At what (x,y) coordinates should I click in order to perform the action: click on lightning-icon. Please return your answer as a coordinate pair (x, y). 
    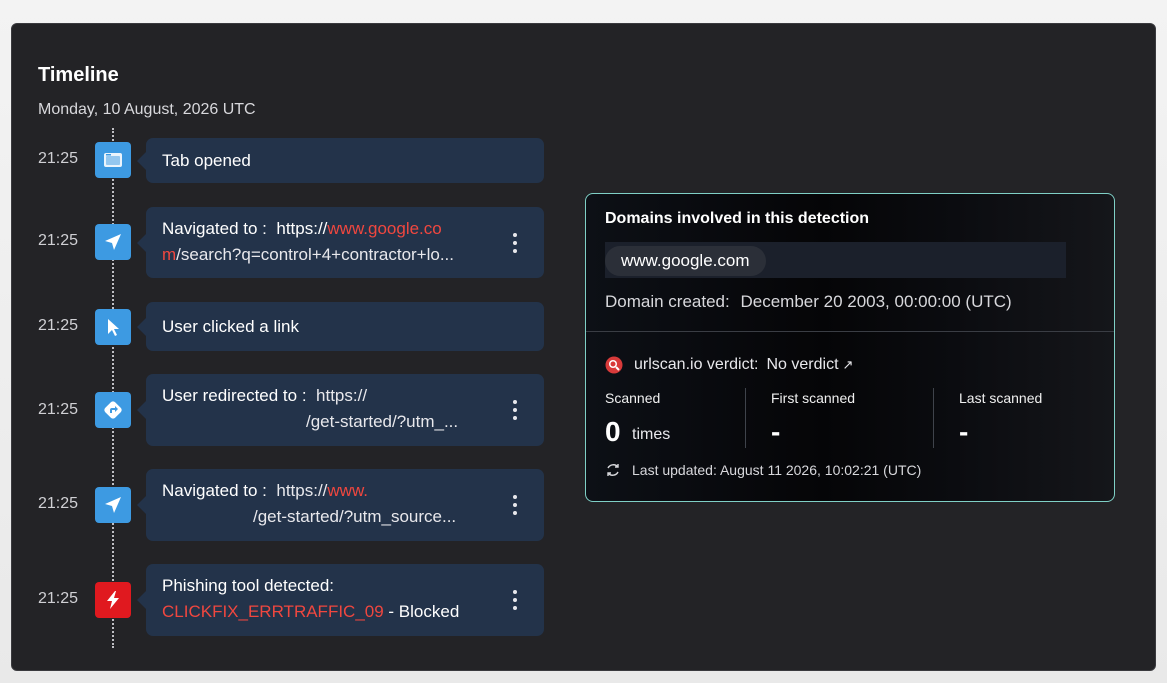
    Looking at the image, I should click on (113, 600).